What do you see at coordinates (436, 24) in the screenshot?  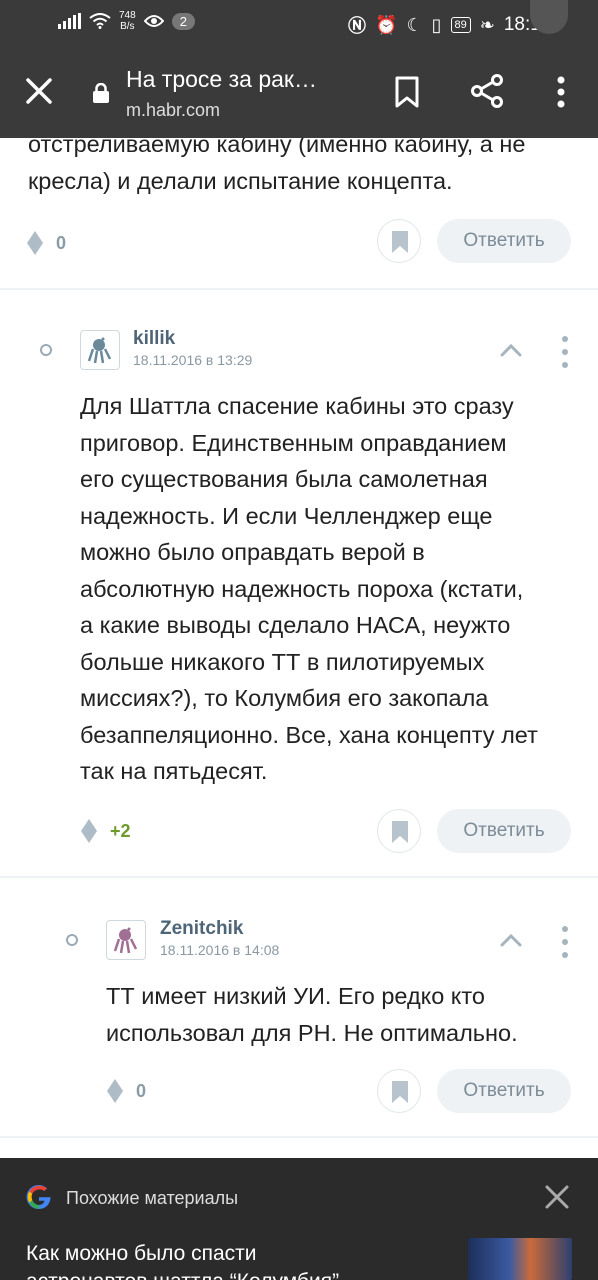 I see `vibrate-icon: ▯` at bounding box center [436, 24].